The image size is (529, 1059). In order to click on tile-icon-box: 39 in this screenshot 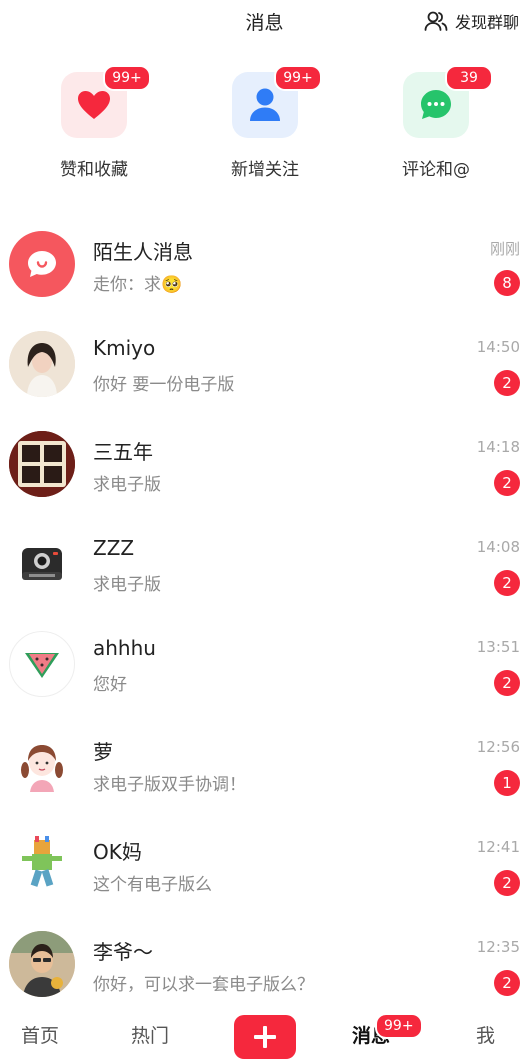, I will do `click(448, 101)`.